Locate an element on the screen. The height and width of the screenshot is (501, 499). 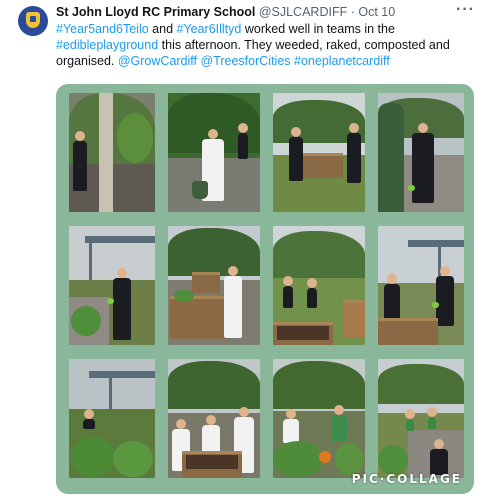
mention-growcardiff: @GrowCardiff is located at coordinates (157, 61).